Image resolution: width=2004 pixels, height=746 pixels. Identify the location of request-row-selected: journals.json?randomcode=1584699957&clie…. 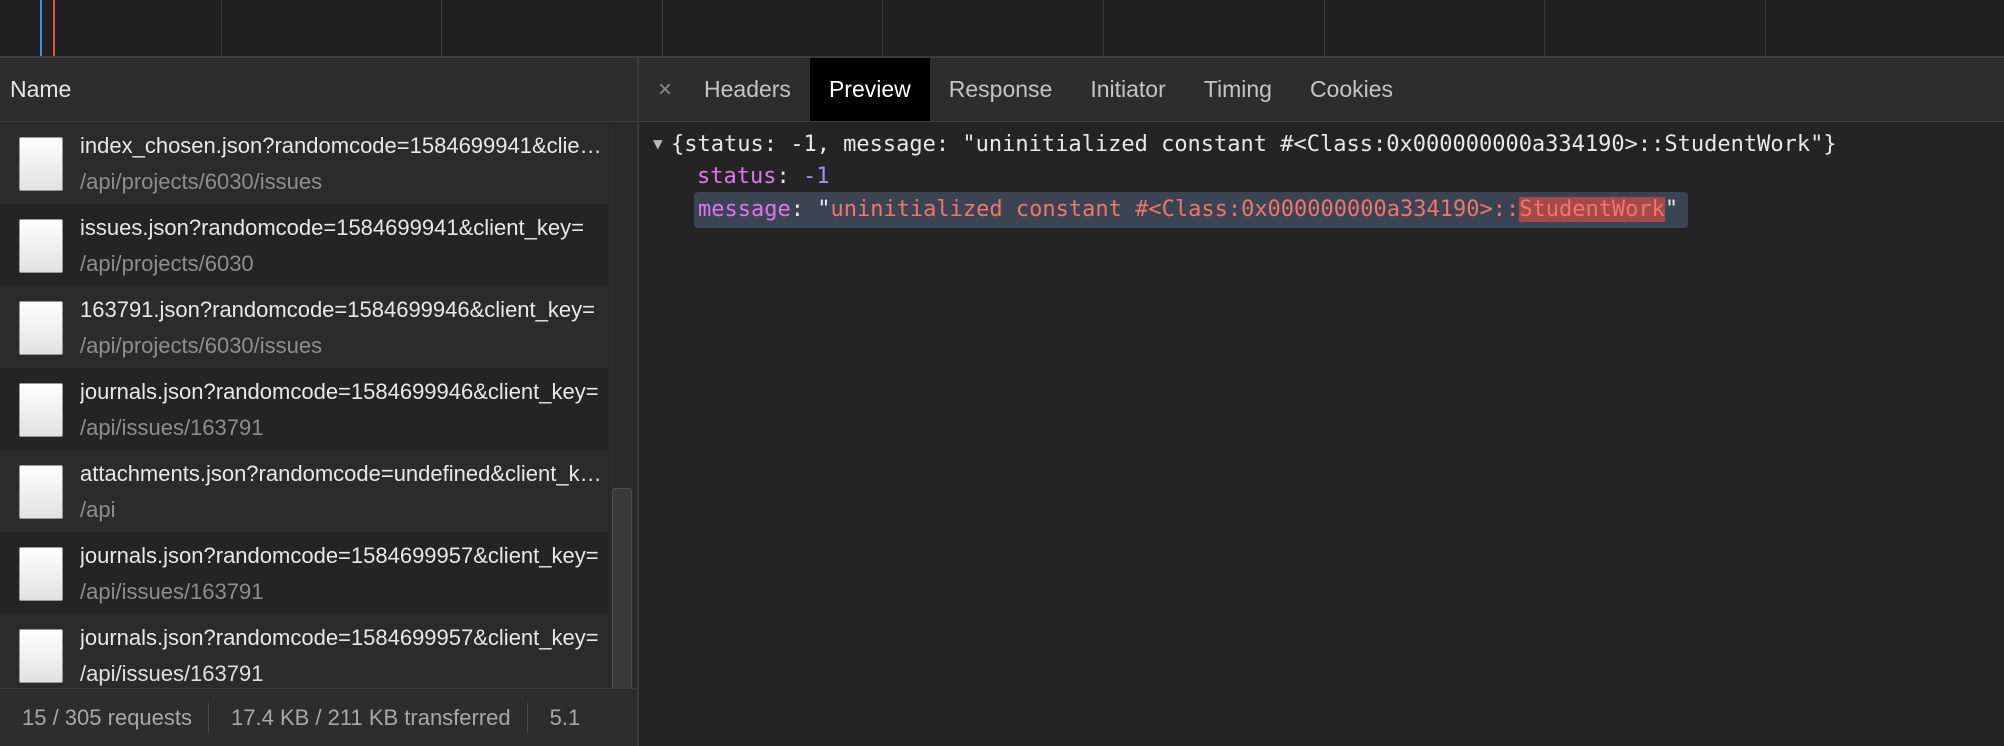
(304, 655).